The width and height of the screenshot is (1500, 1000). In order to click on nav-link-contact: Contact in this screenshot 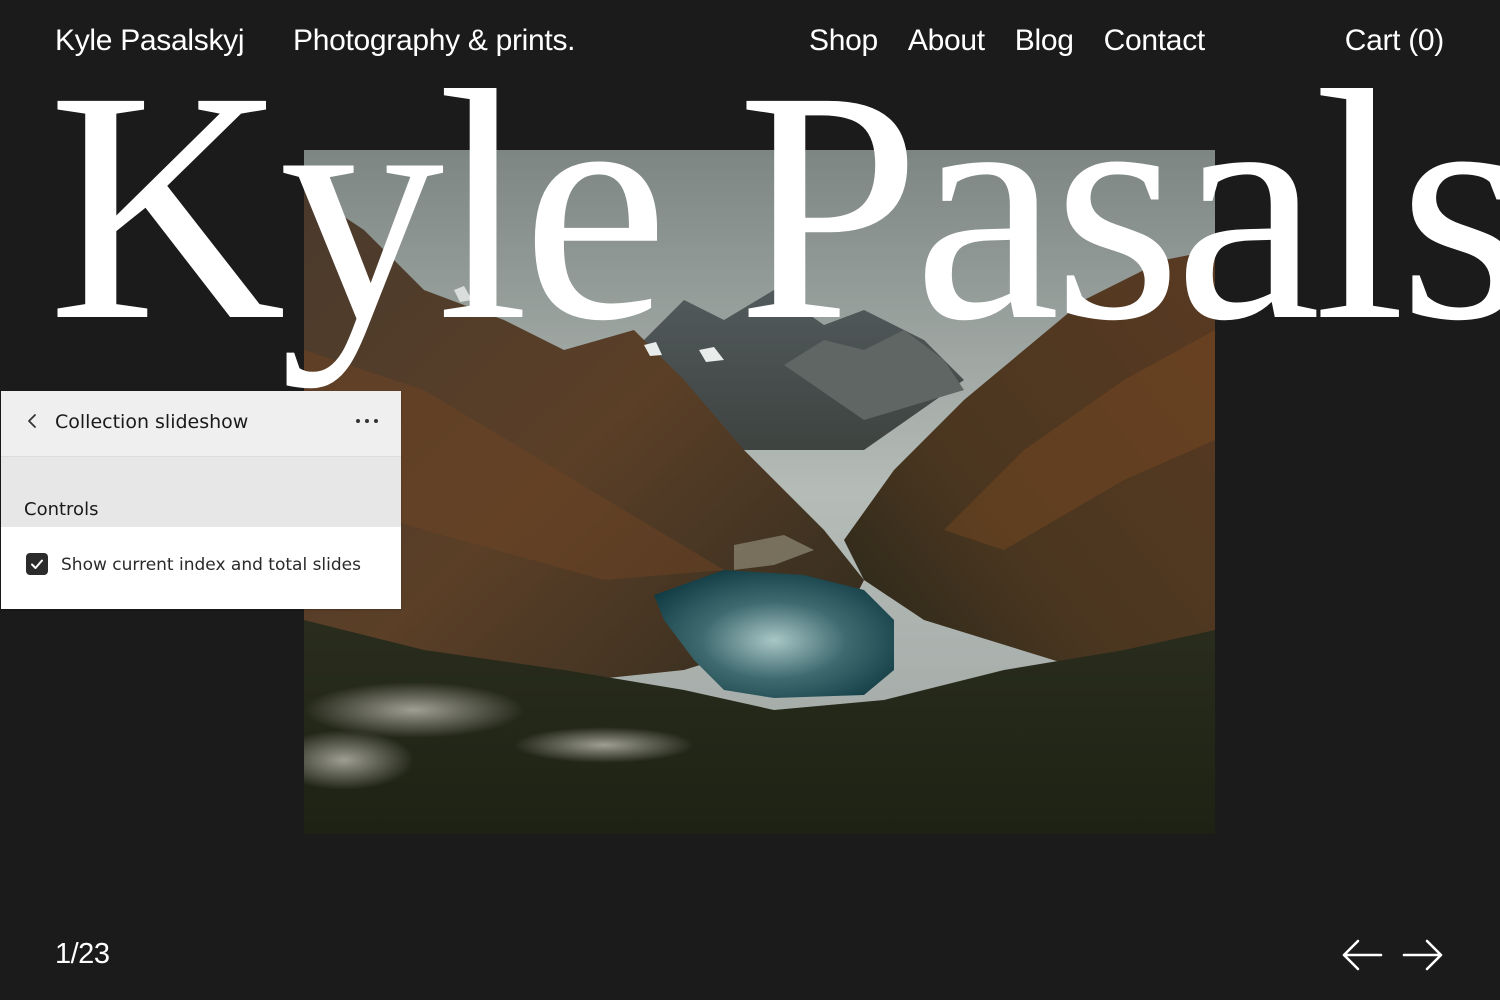, I will do `click(1155, 41)`.